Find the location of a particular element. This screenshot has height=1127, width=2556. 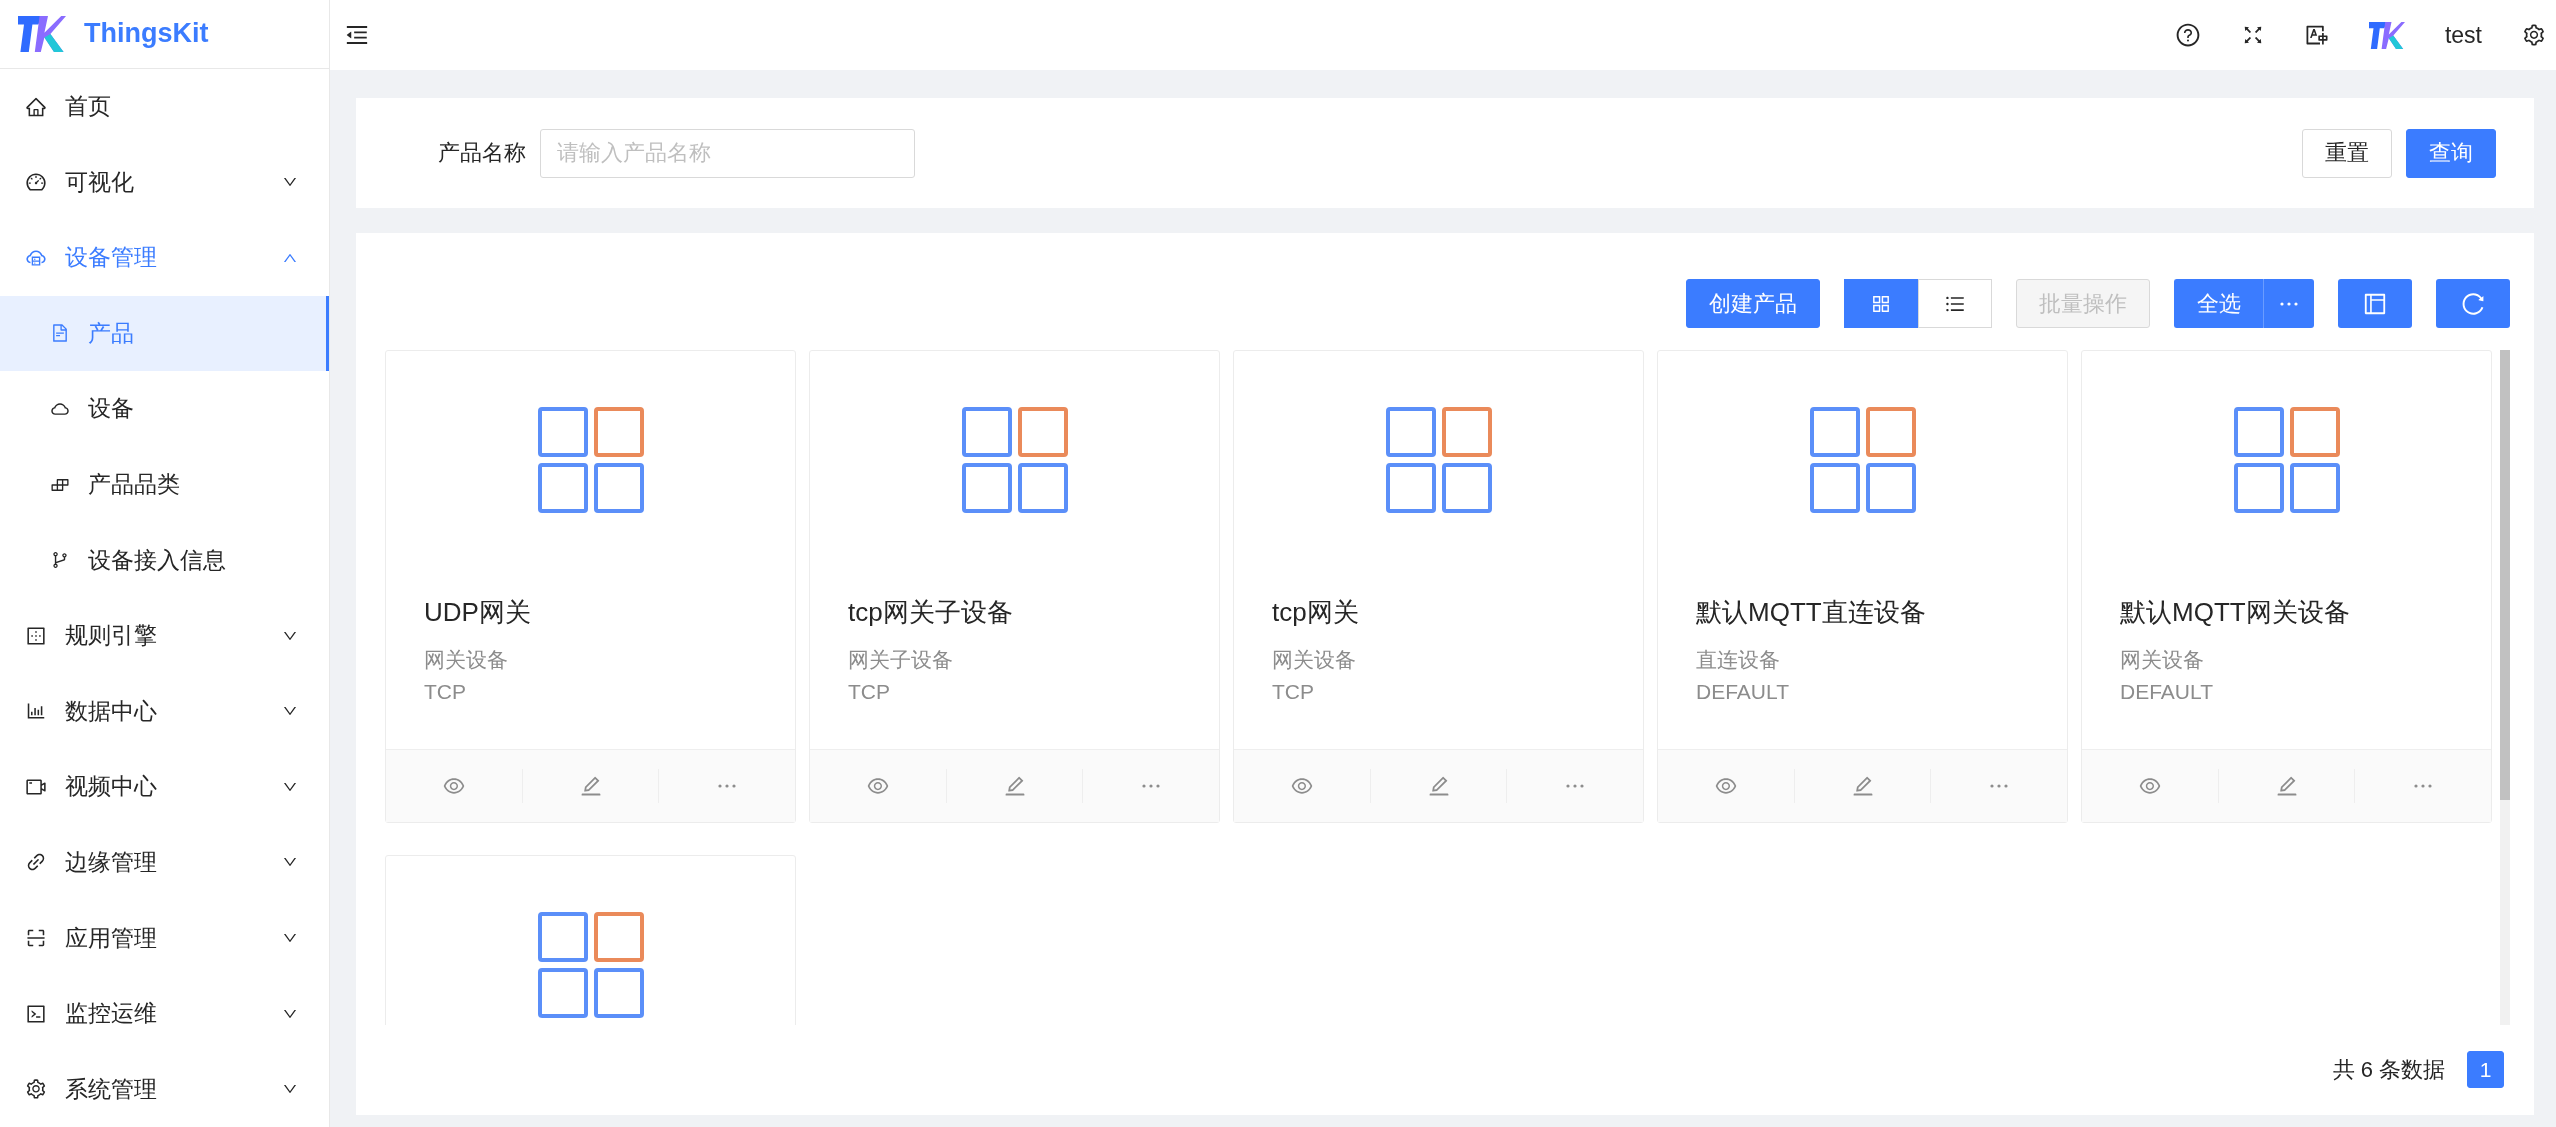

device-type: 网关子设备 is located at coordinates (901, 660).